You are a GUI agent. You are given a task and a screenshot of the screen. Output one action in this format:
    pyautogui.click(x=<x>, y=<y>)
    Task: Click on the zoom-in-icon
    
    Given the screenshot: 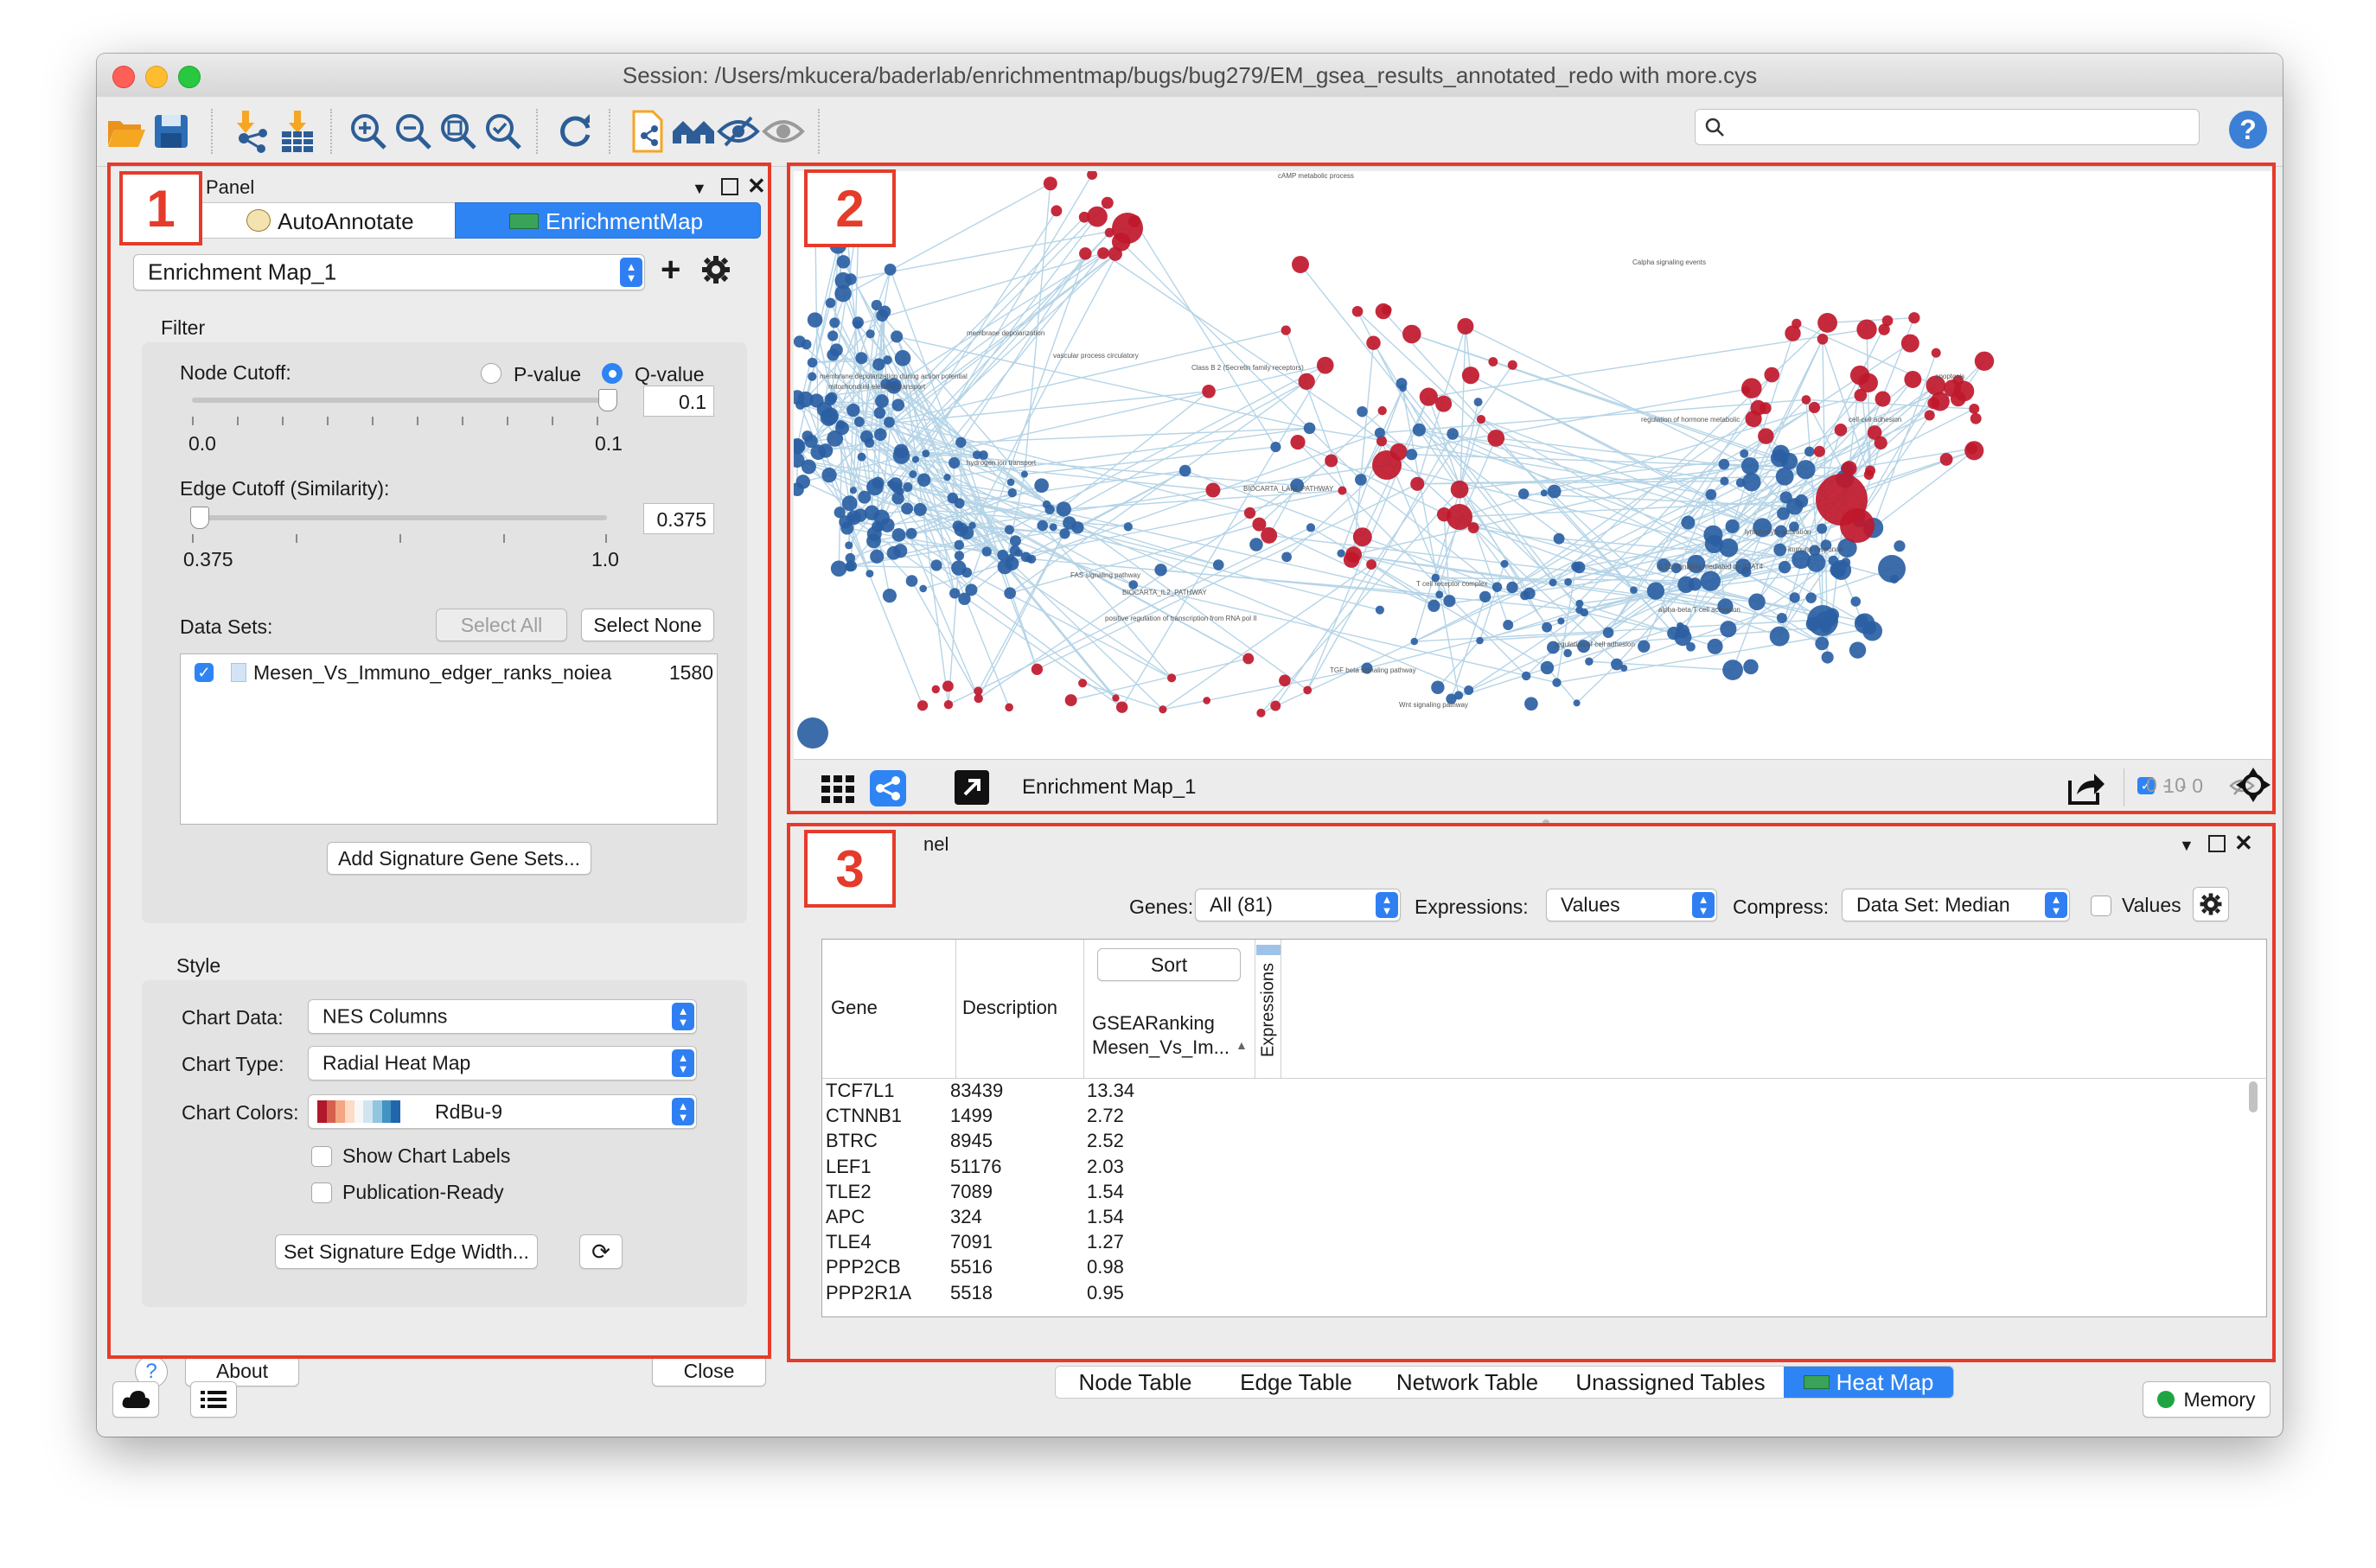 What is the action you would take?
    pyautogui.click(x=368, y=131)
    